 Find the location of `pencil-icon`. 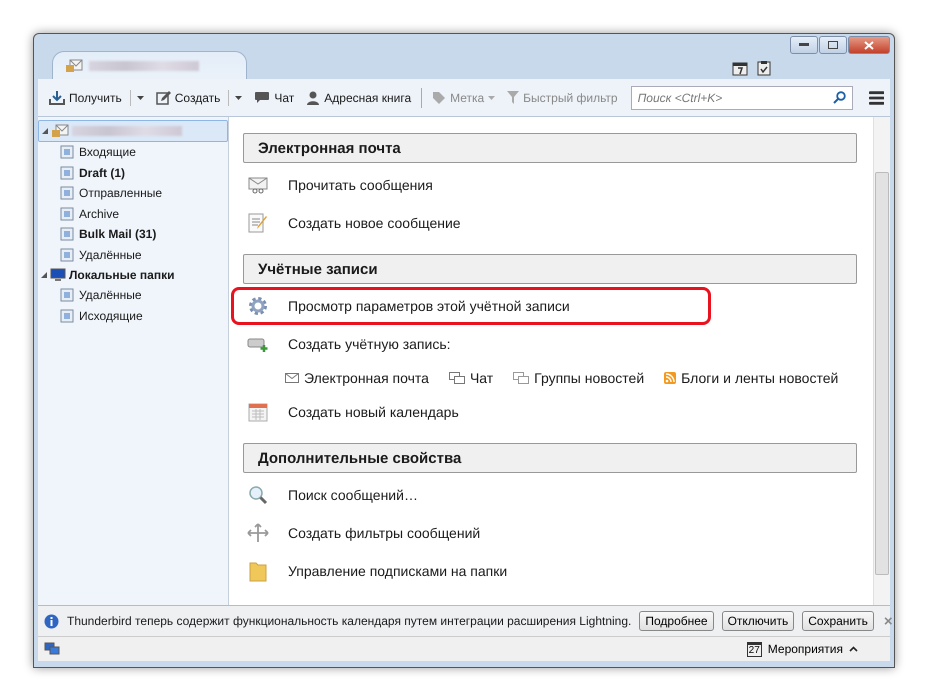

pencil-icon is located at coordinates (163, 97).